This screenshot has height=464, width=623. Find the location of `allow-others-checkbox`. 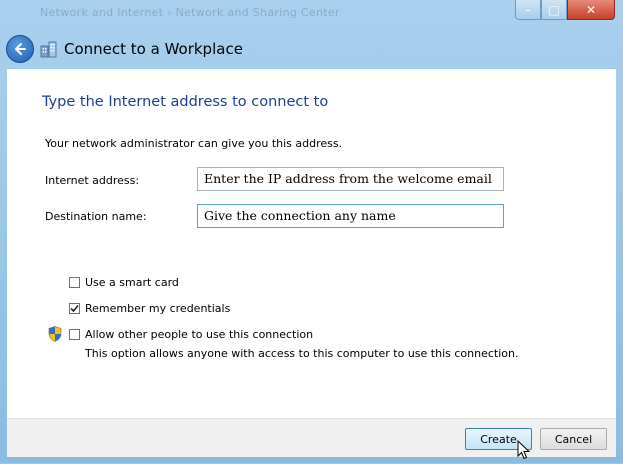

allow-others-checkbox is located at coordinates (74, 334).